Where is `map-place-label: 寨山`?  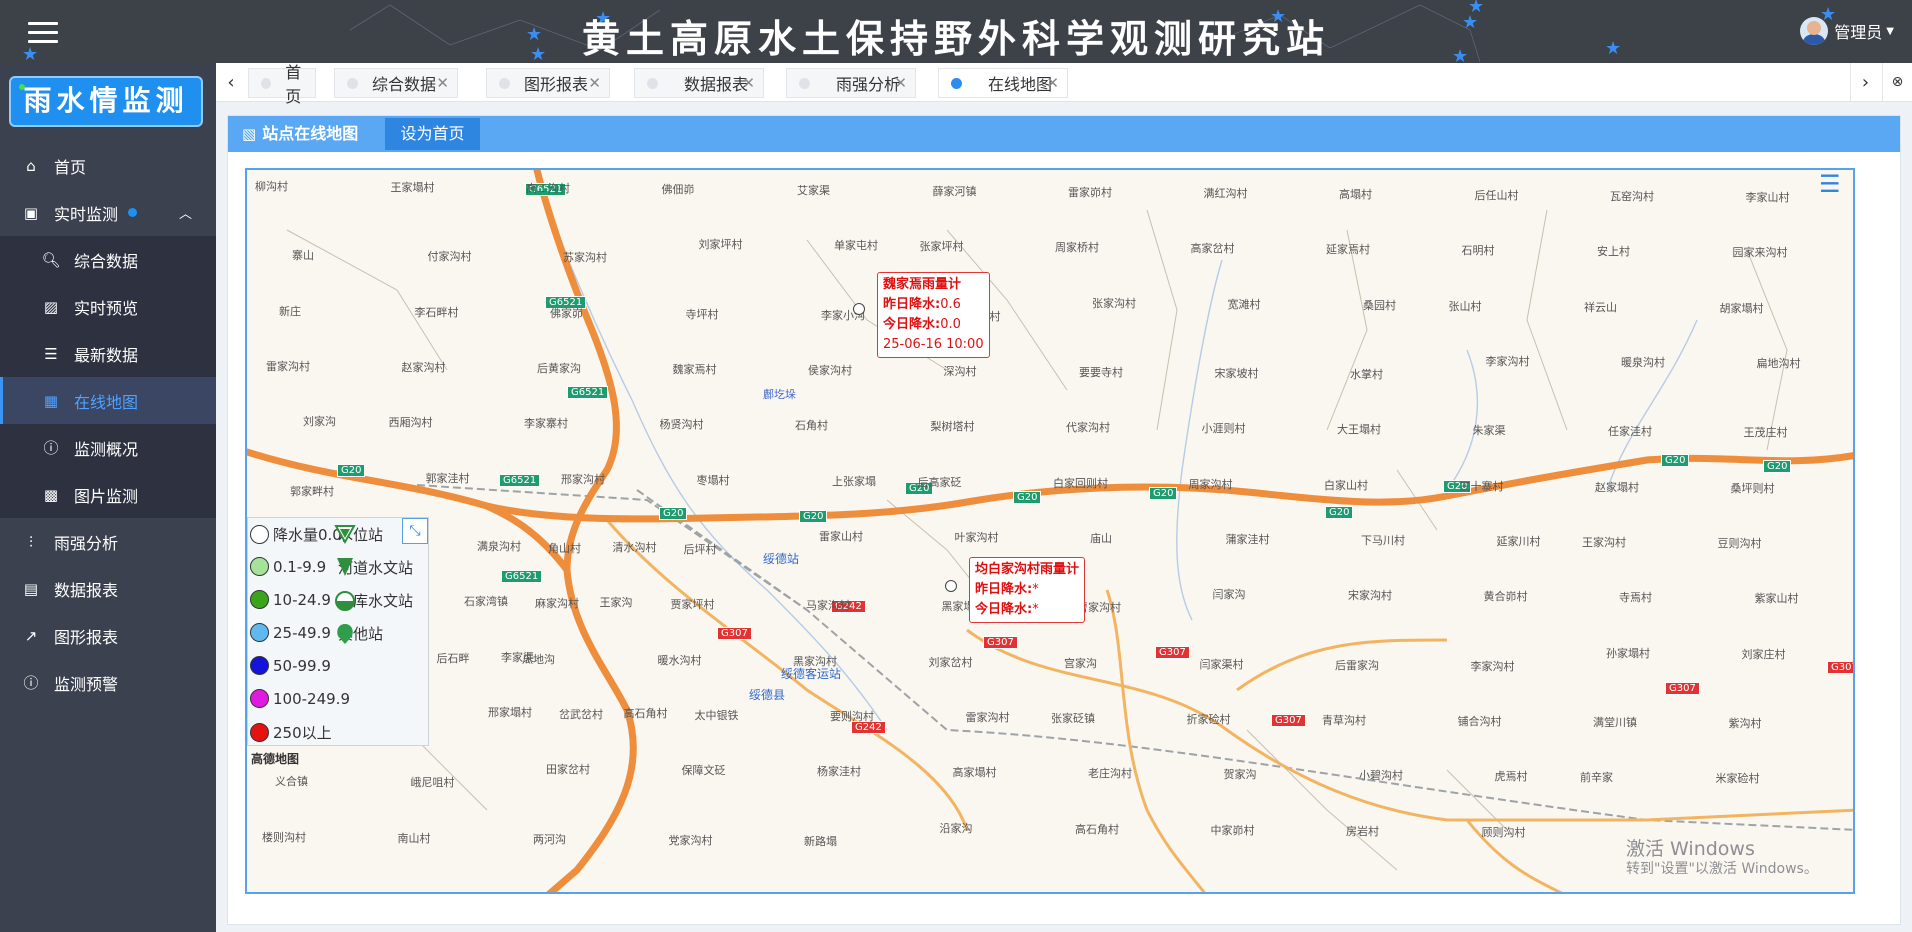 map-place-label: 寨山 is located at coordinates (303, 256).